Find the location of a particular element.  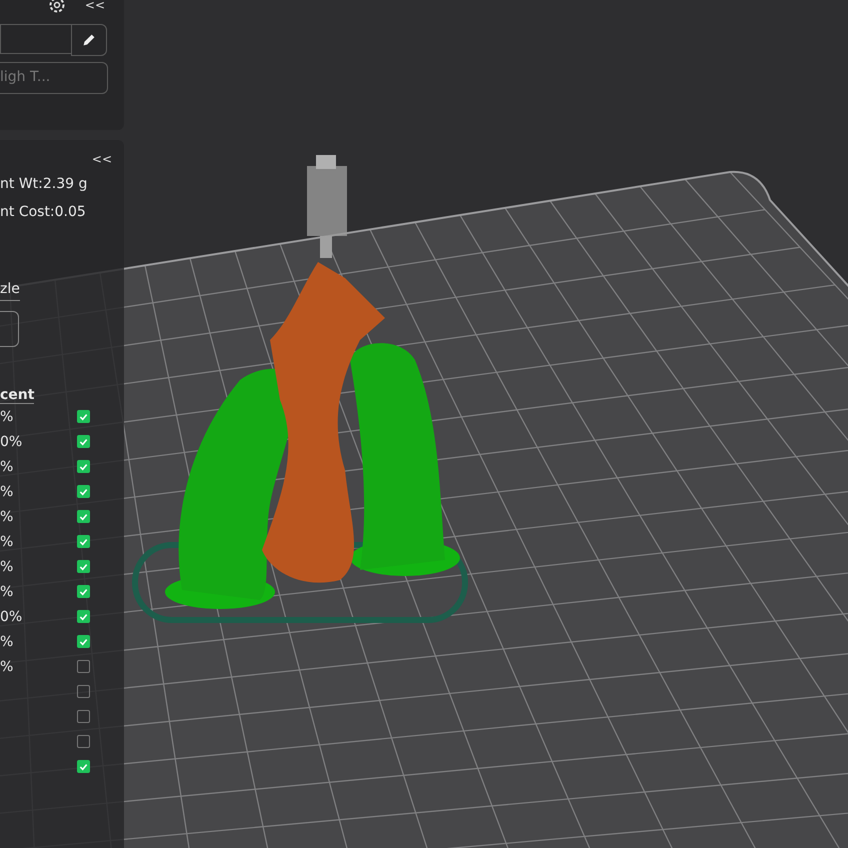

option-field is located at coordinates (9, 329).